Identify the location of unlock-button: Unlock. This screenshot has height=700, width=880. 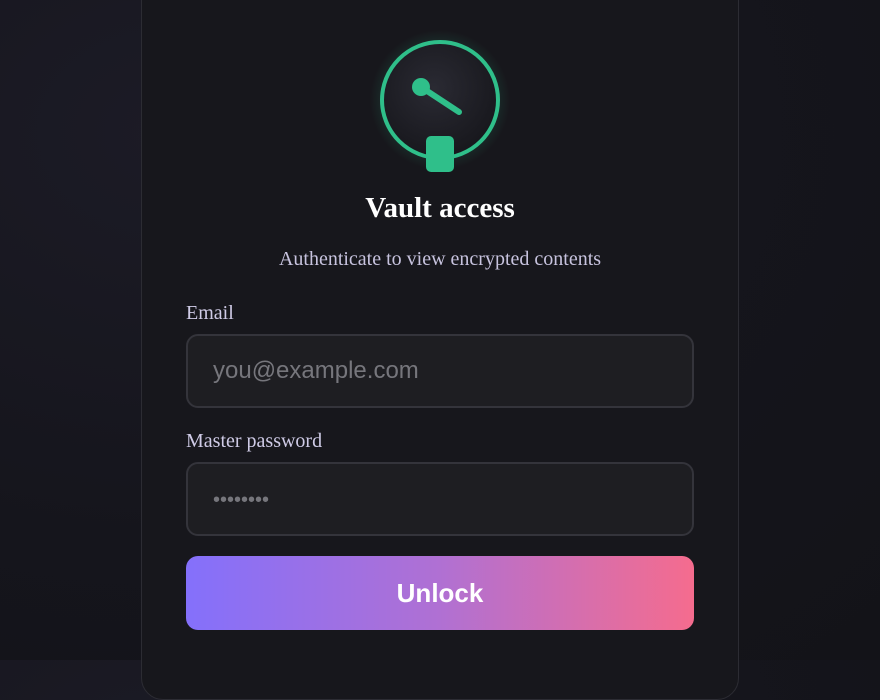
(440, 593).